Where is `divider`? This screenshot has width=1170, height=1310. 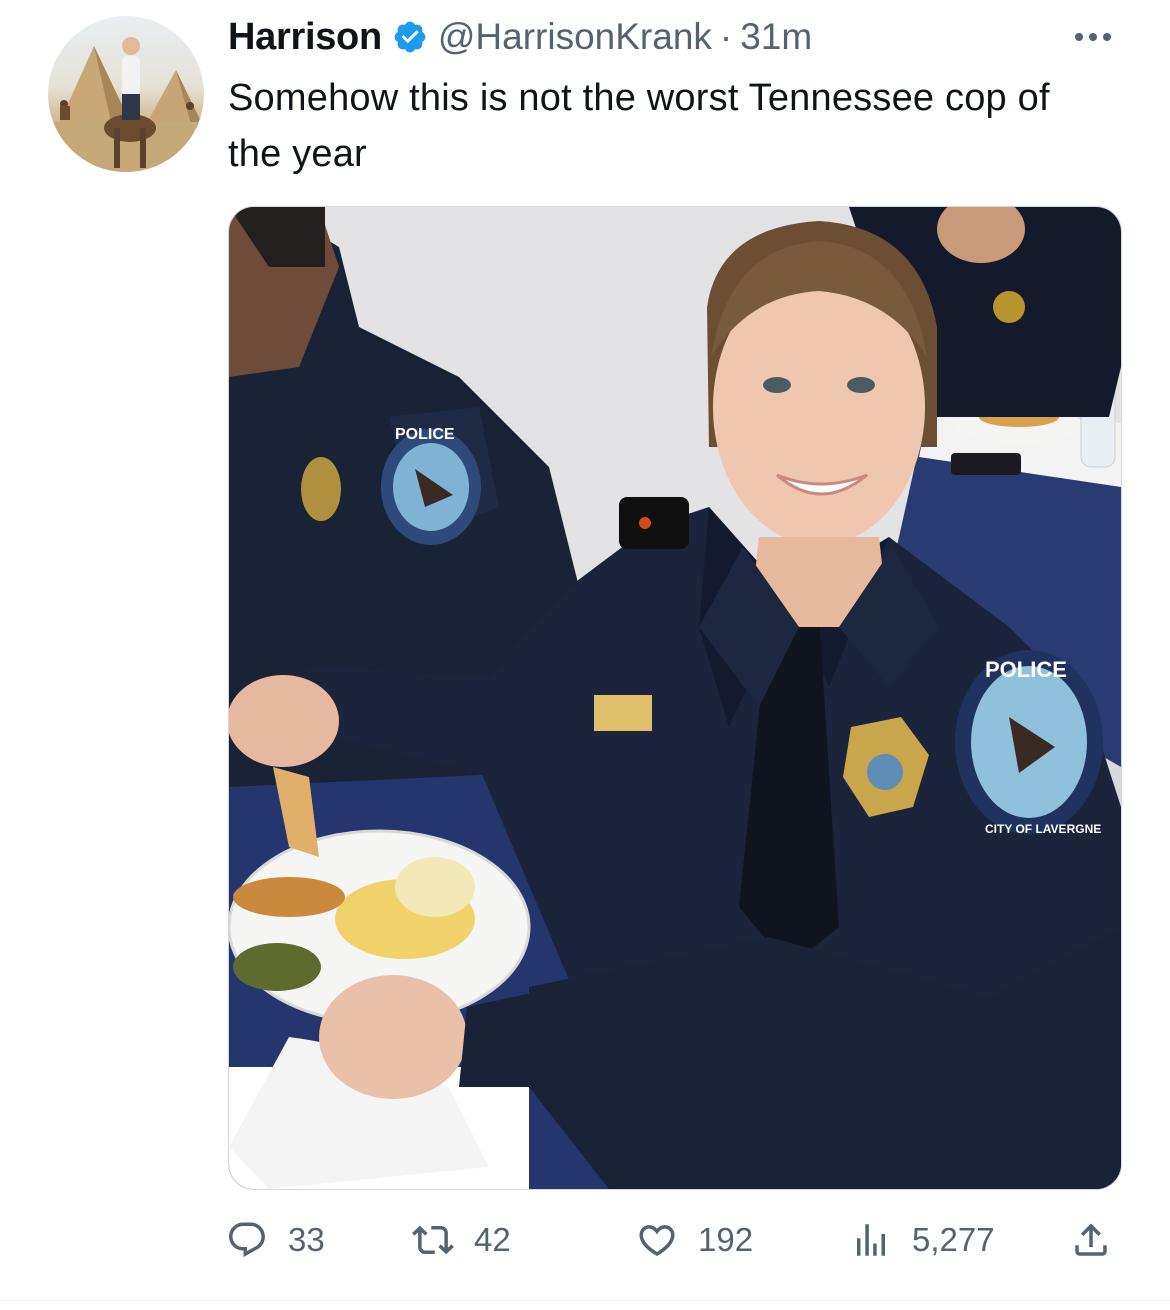 divider is located at coordinates (585, 1300).